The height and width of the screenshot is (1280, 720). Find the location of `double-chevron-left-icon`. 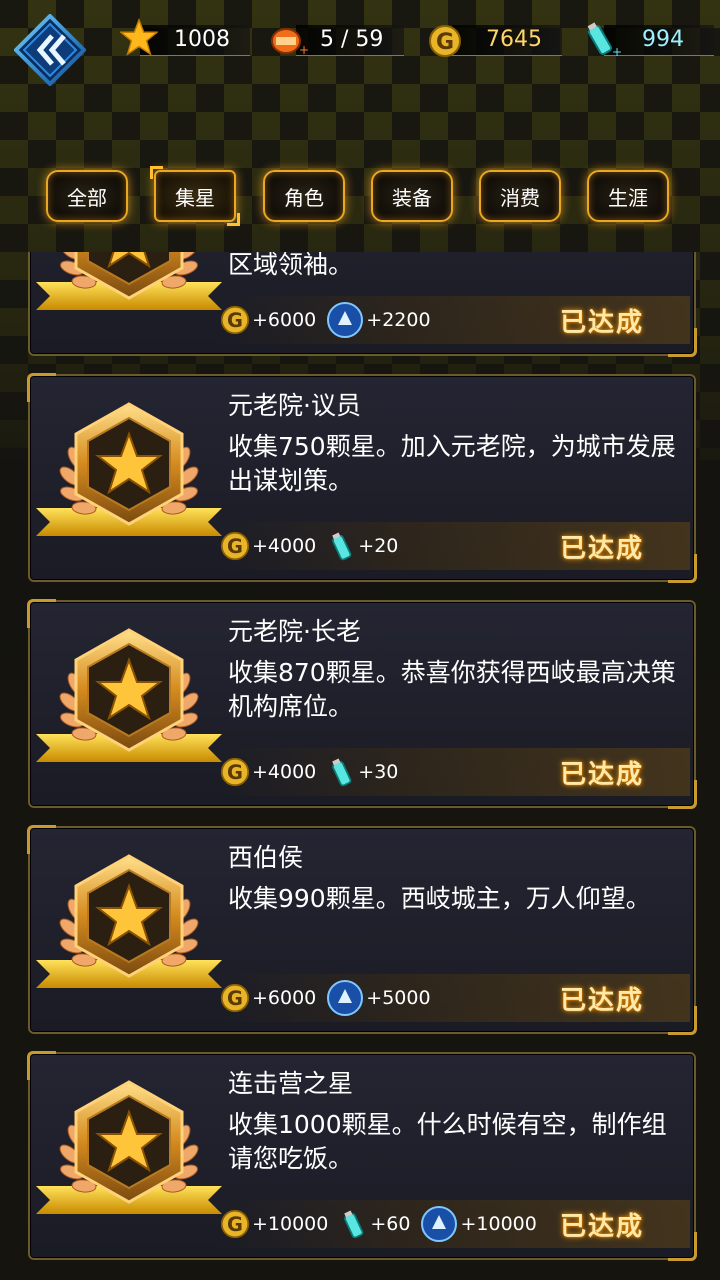

double-chevron-left-icon is located at coordinates (50, 50).